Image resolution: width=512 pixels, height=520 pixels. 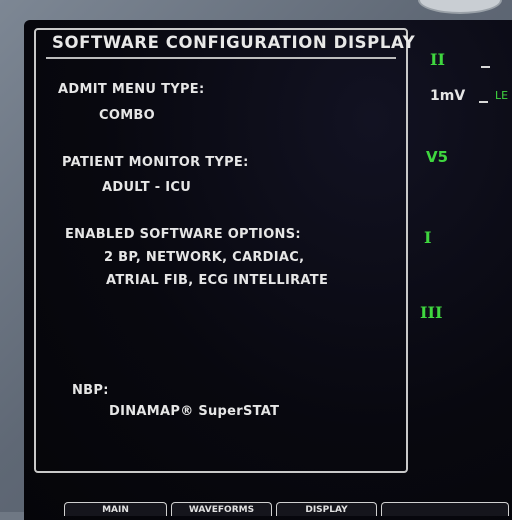 I want to click on patient-monitor-type-label: PATIENT MONITOR TYPE:, so click(x=155, y=162).